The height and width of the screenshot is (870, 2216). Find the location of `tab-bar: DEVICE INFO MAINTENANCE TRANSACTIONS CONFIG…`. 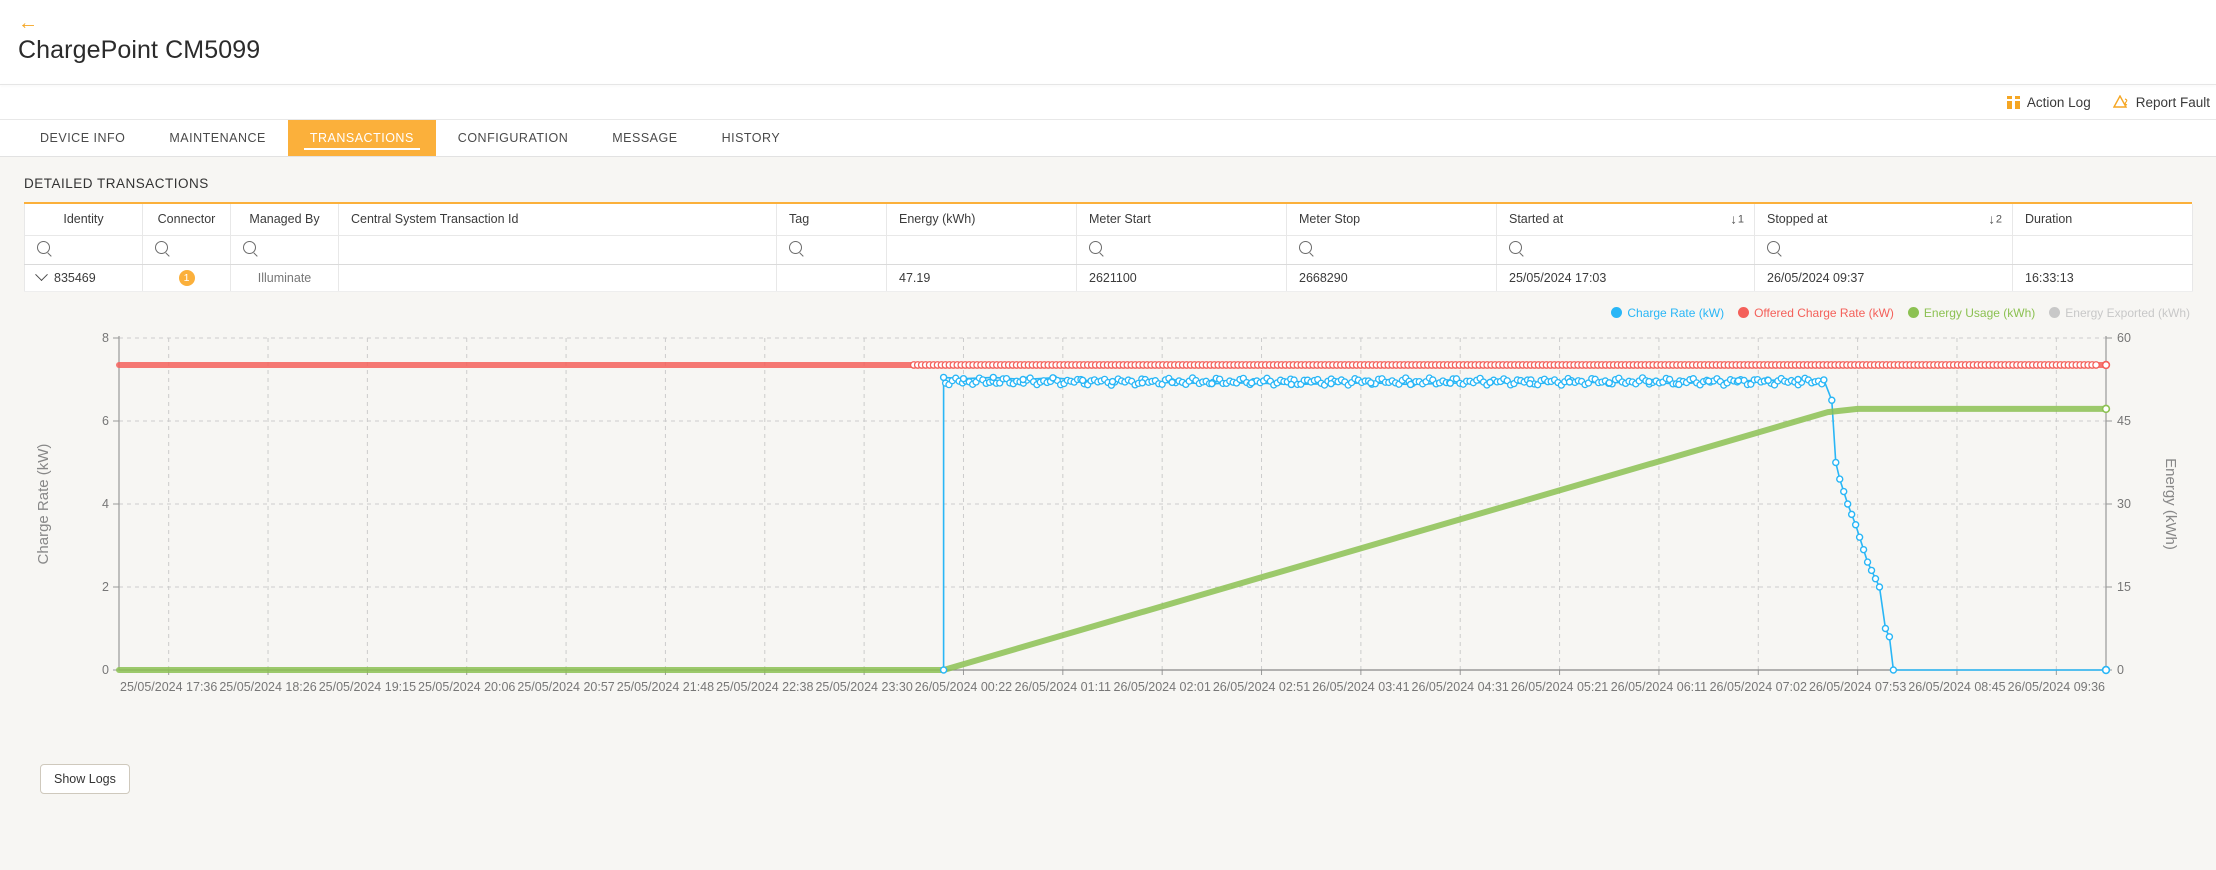

tab-bar: DEVICE INFO MAINTENANCE TRANSACTIONS CONFIG… is located at coordinates (1108, 138).